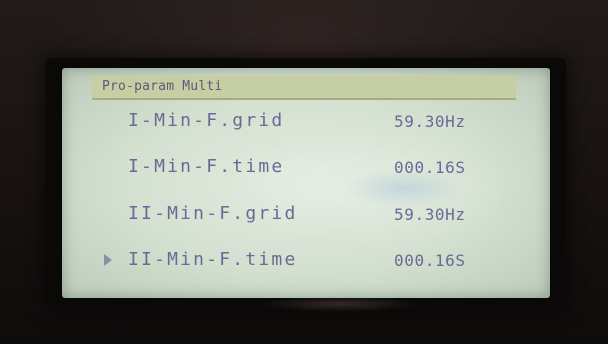 This screenshot has height=344, width=608. Describe the element at coordinates (340, 304) in the screenshot. I see `bezel-reflection` at that location.